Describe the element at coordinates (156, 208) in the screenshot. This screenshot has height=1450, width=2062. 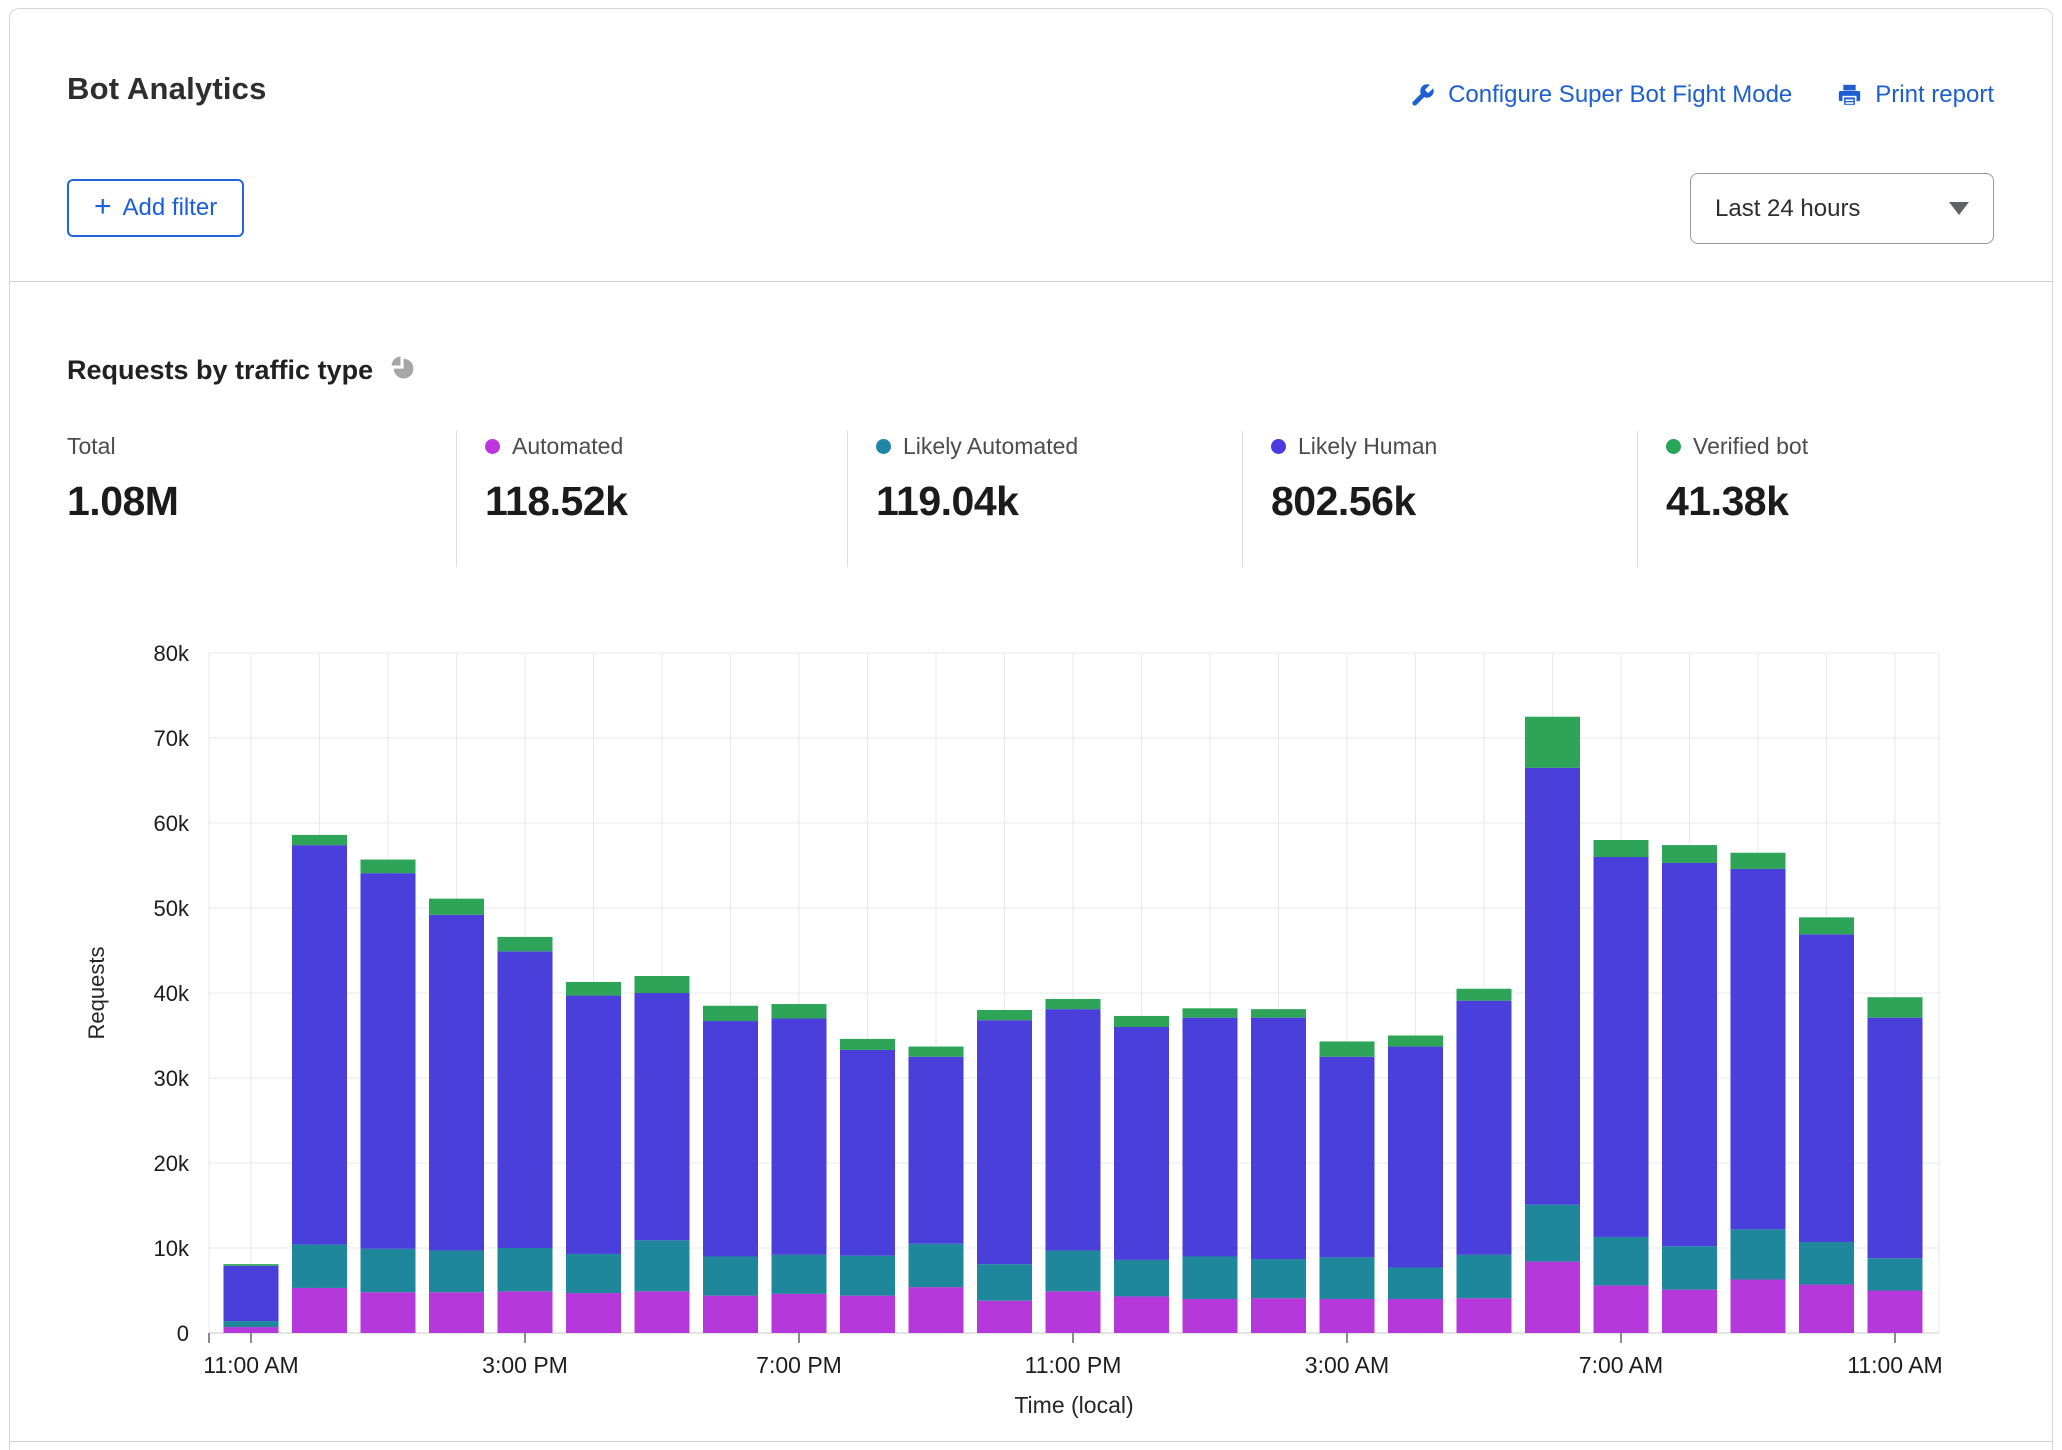
I see `add-filter-button: + Add filter` at that location.